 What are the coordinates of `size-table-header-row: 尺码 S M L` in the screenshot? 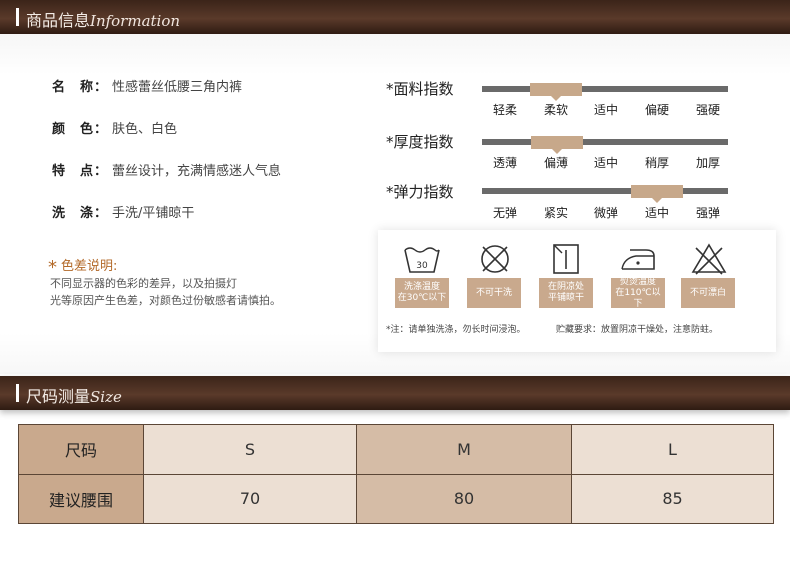 It's located at (396, 449).